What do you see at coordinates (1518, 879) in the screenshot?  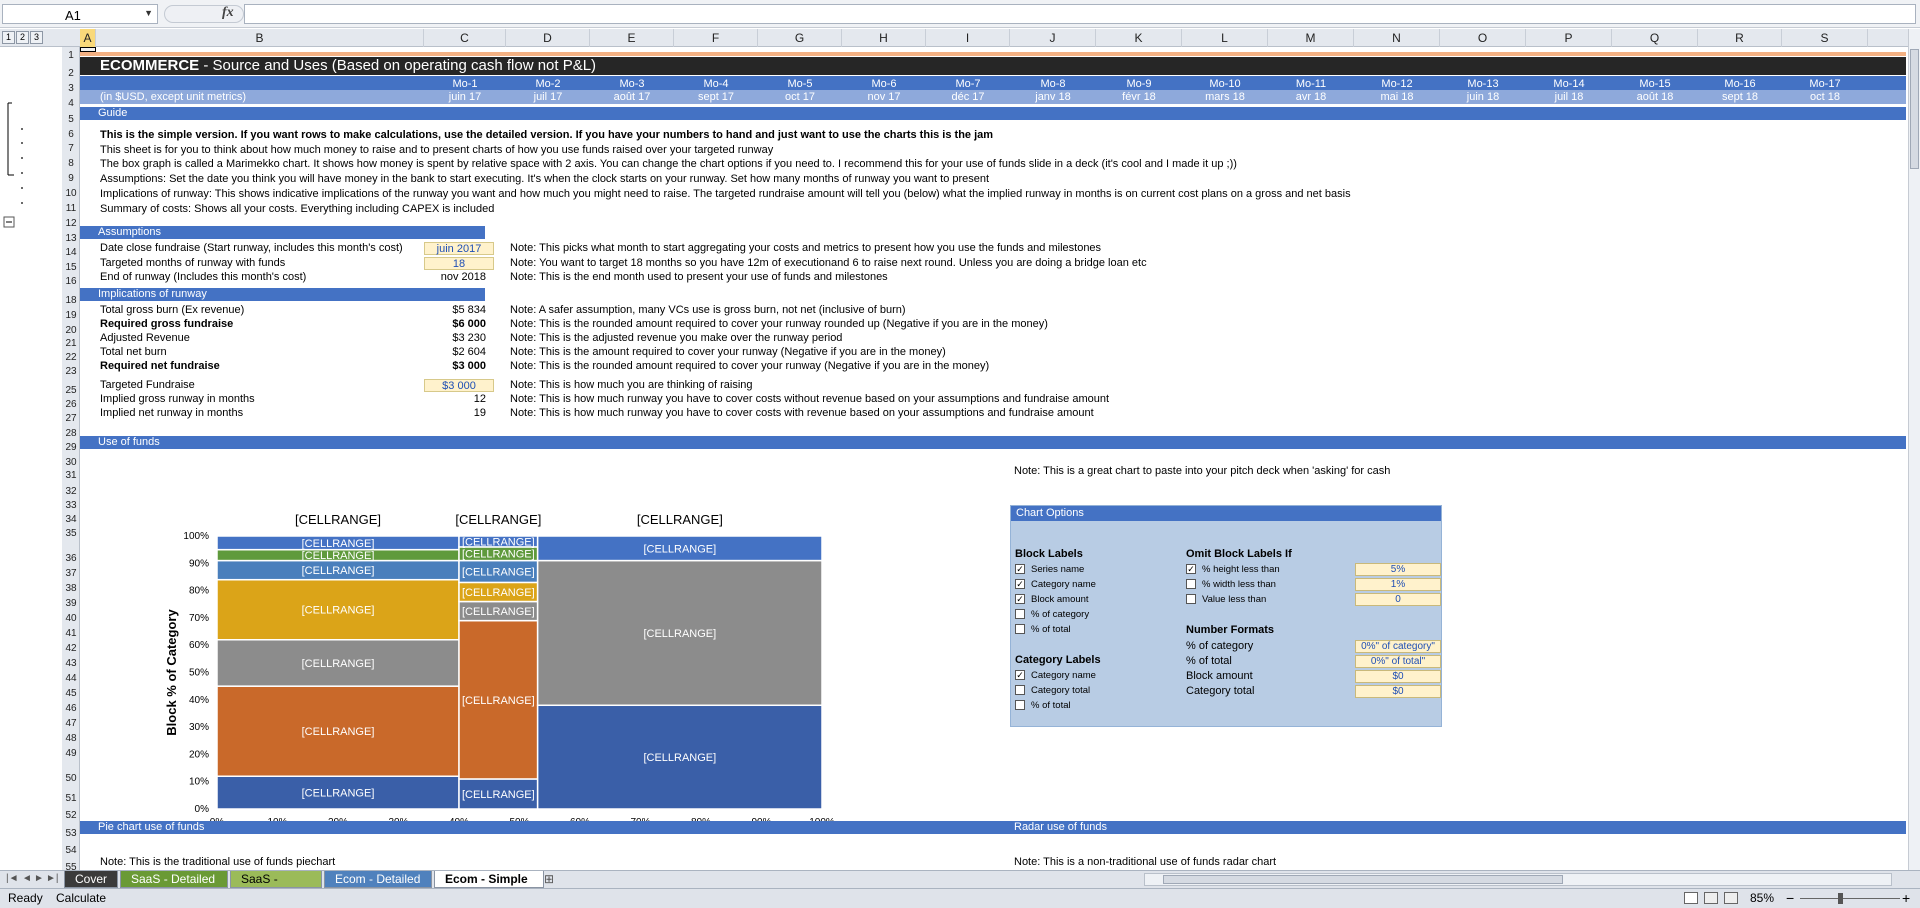 I see `horizontal-scrollbar` at bounding box center [1518, 879].